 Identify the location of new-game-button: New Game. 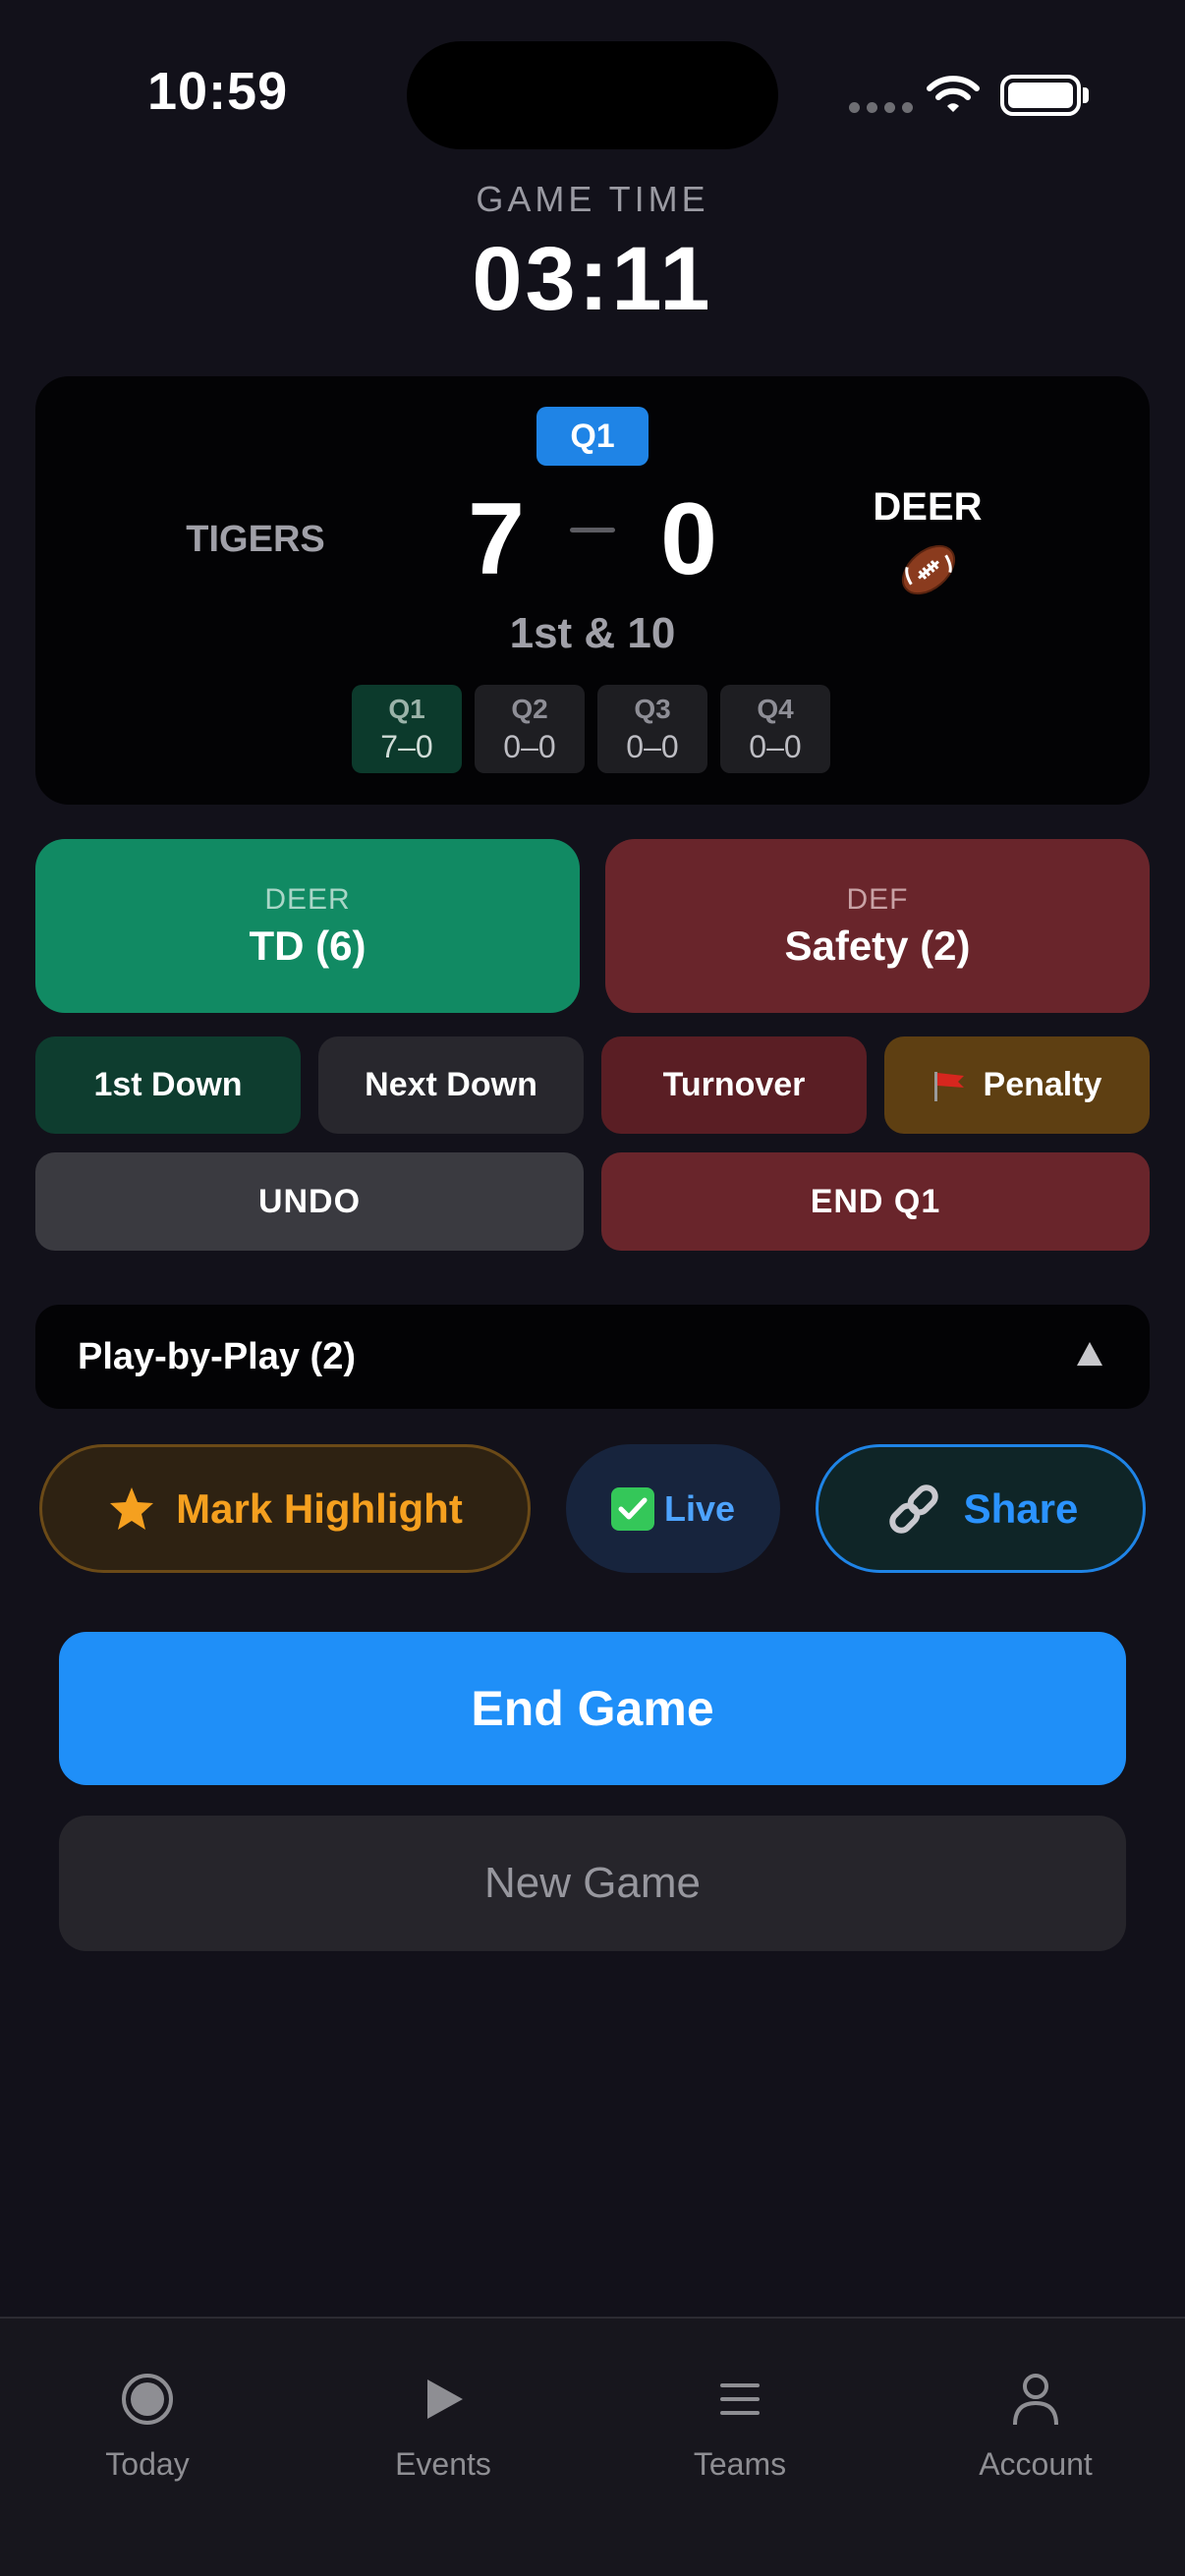
(592, 1883).